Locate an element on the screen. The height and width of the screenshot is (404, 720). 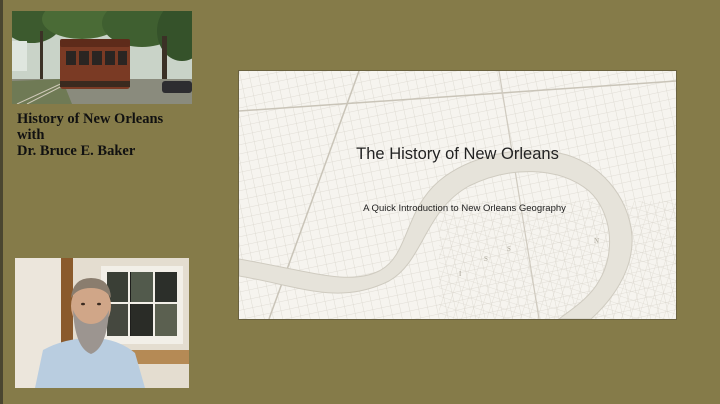
svg-text: N is located at coordinates (596, 241).